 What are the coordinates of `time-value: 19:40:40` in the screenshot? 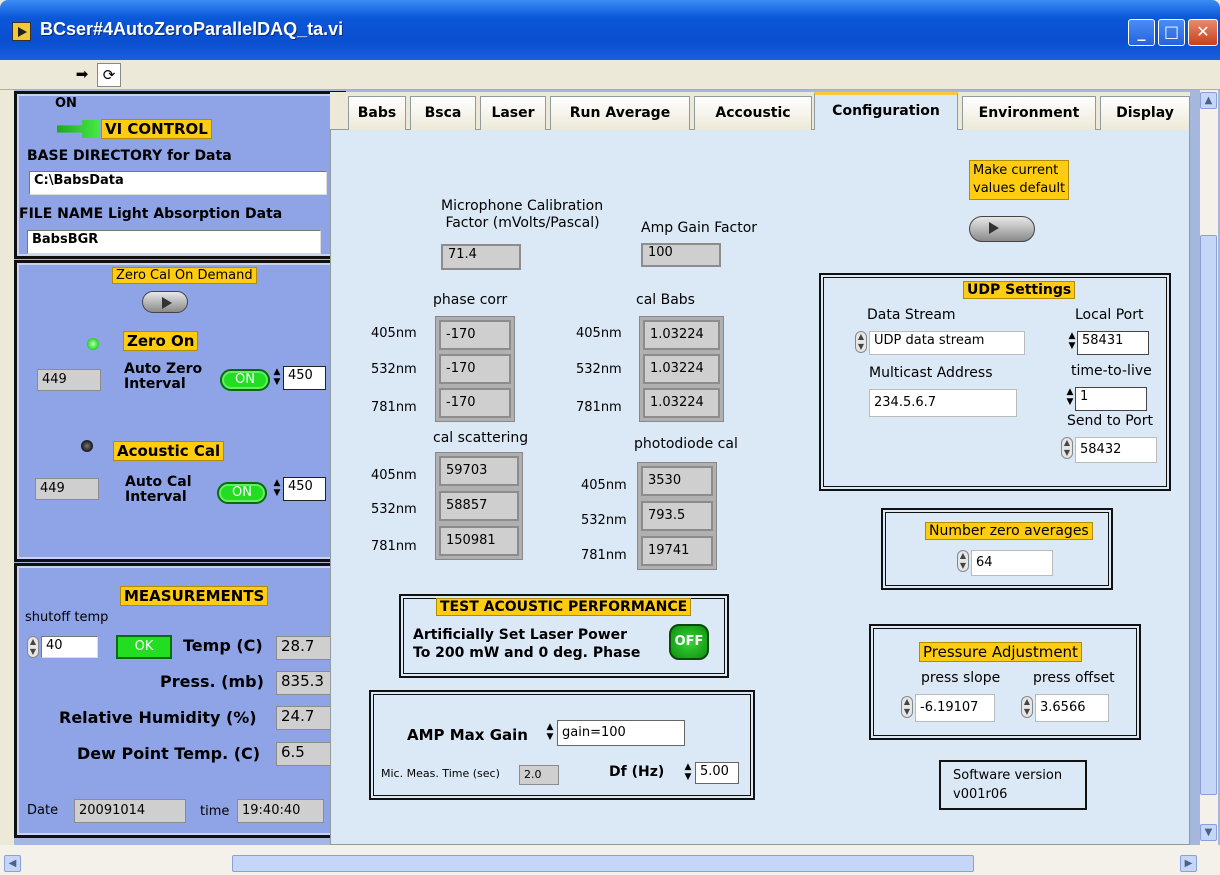 It's located at (280, 811).